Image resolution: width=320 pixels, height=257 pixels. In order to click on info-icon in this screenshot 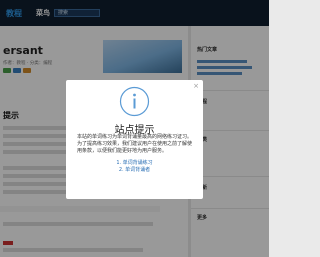, I will do `click(134, 101)`.